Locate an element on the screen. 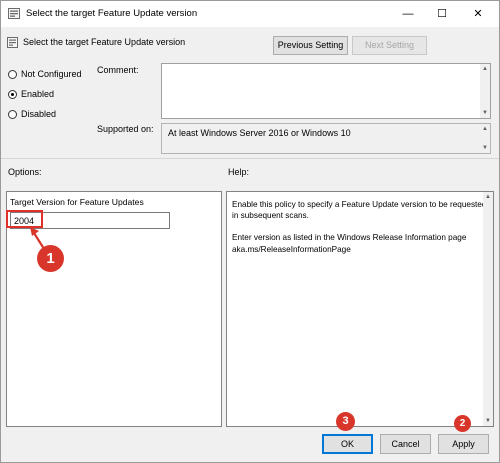 Image resolution: width=500 pixels, height=463 pixels. radio-enabled-label: Enabled is located at coordinates (38, 94).